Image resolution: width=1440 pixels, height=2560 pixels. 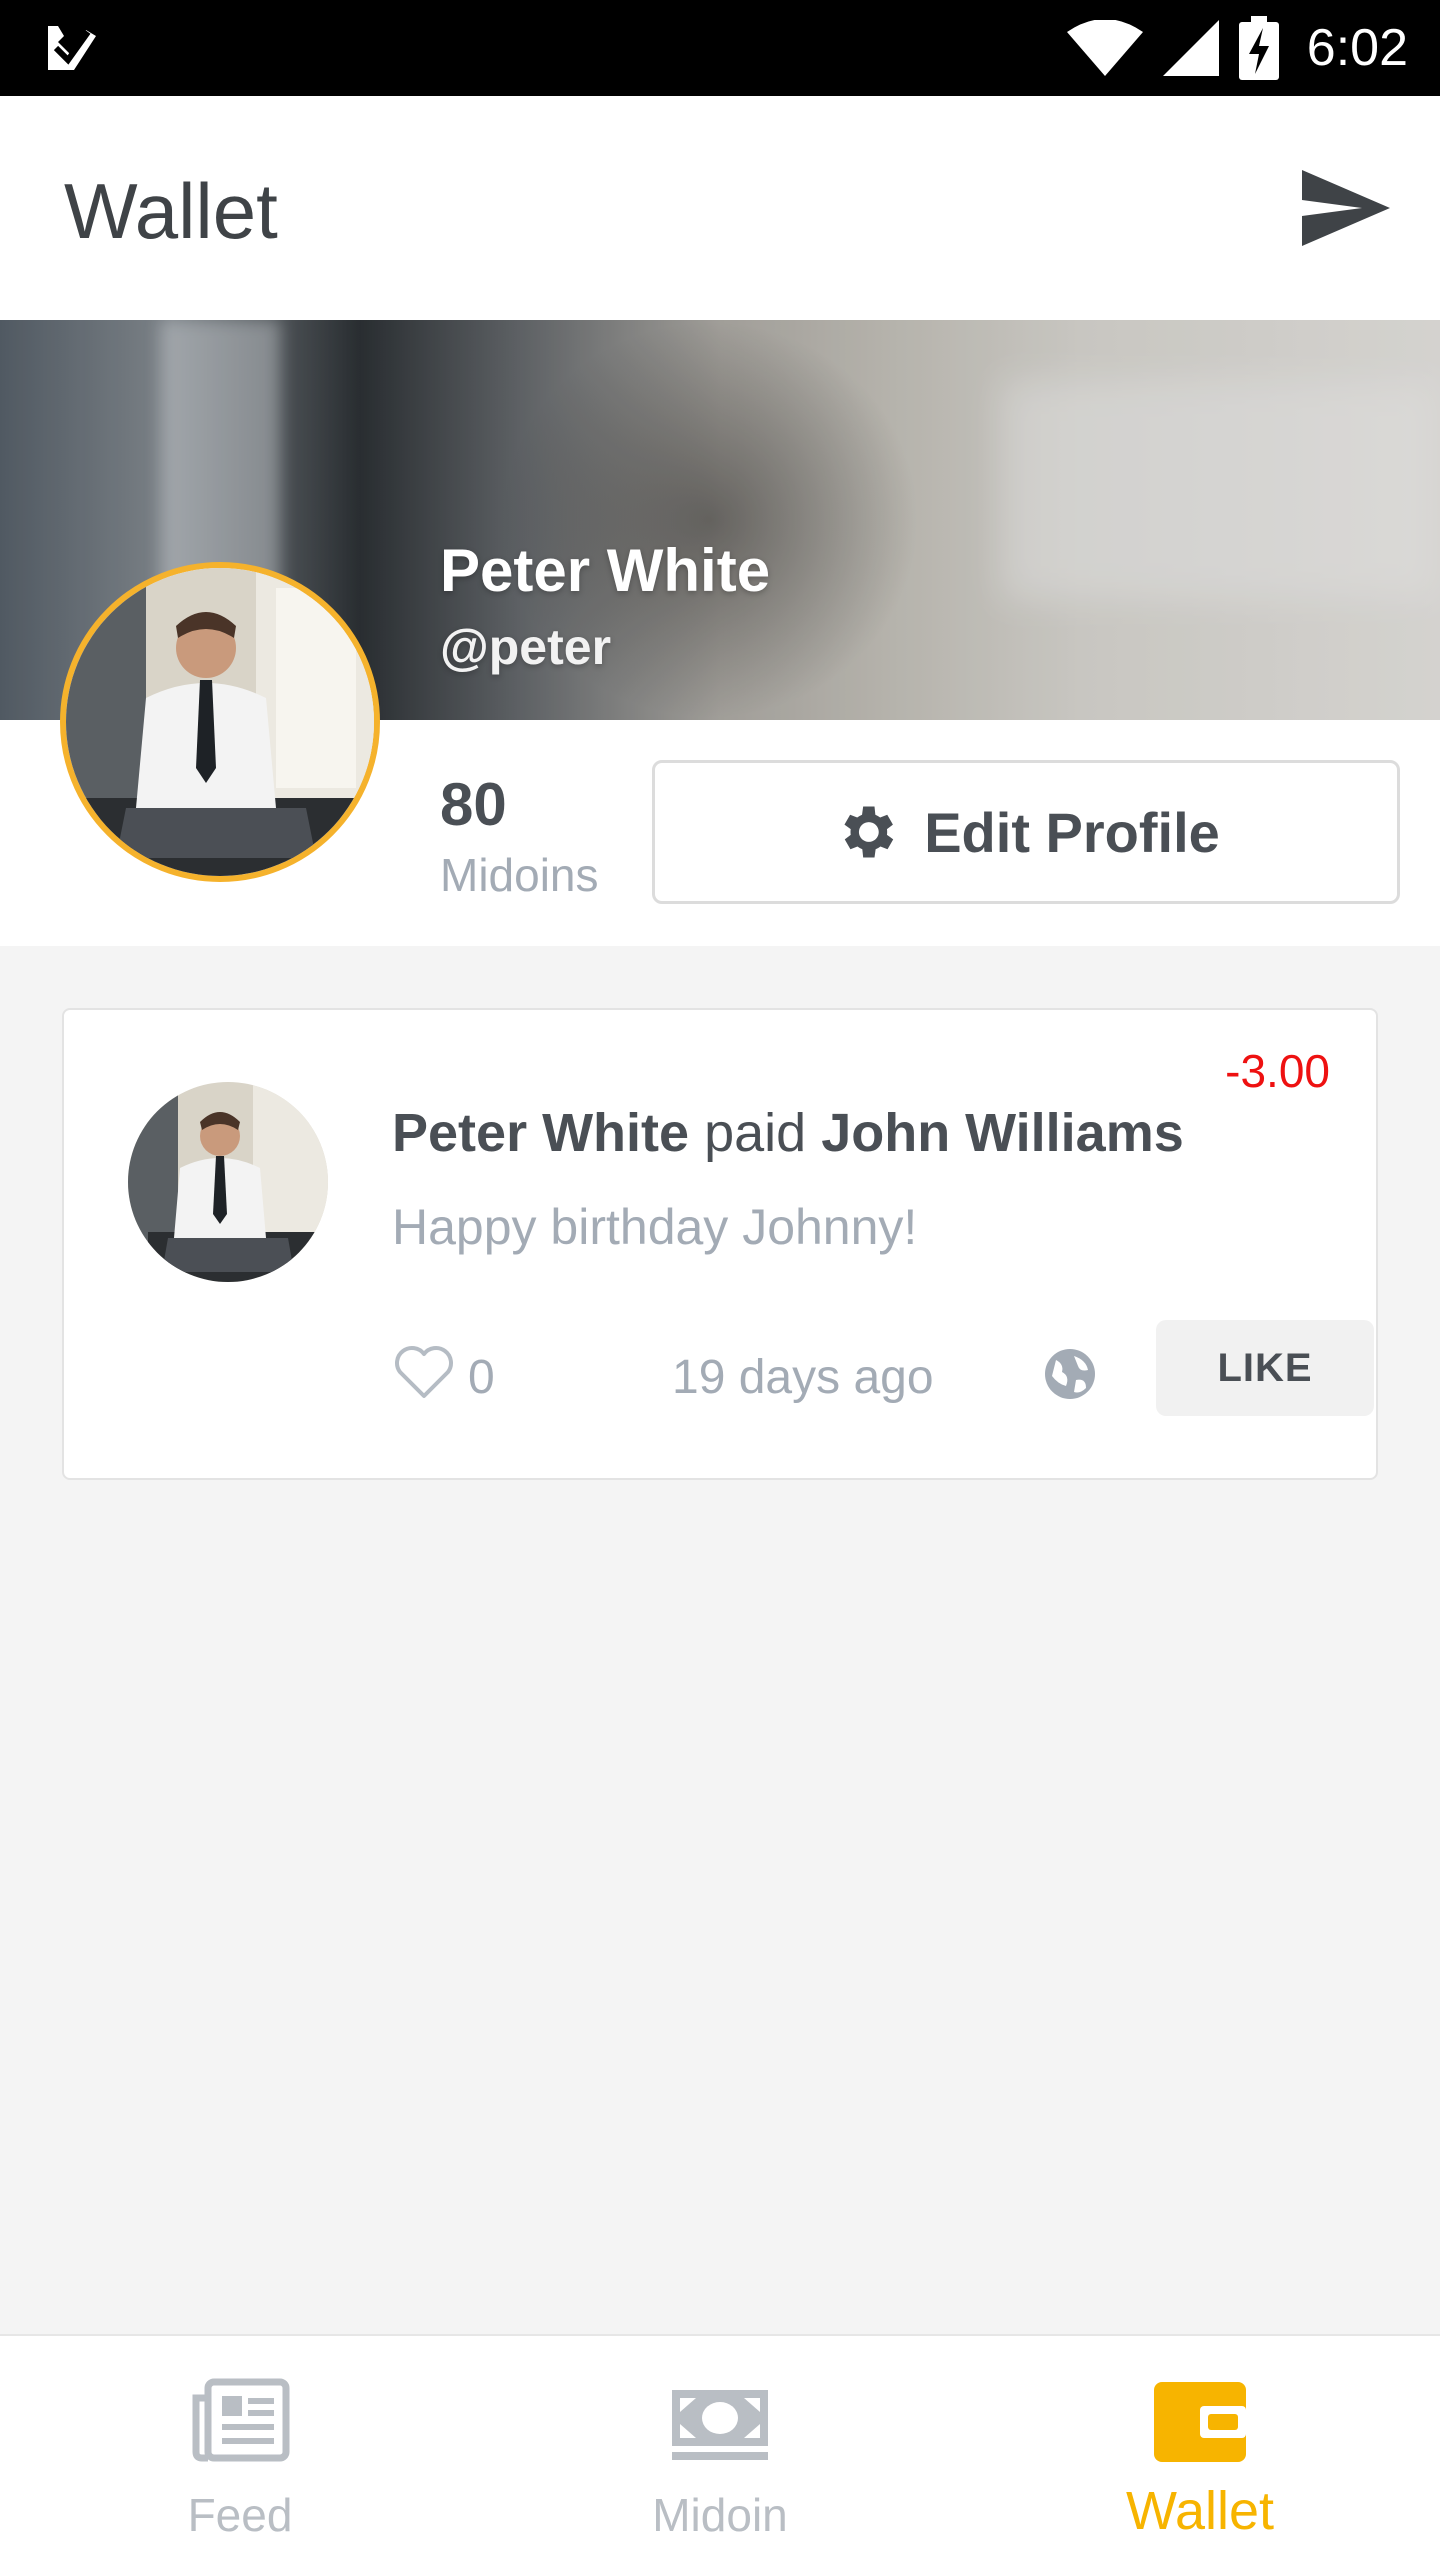 I want to click on nav-label-wallet: Wallet, so click(x=1200, y=2511).